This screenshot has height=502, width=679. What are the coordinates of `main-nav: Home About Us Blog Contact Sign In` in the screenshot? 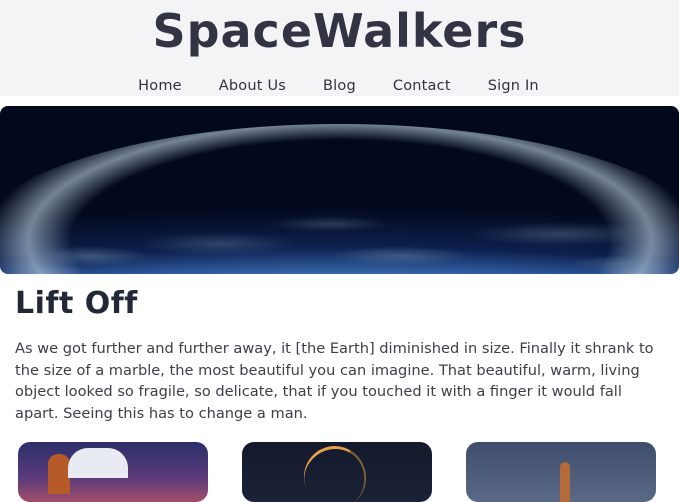 It's located at (339, 88).